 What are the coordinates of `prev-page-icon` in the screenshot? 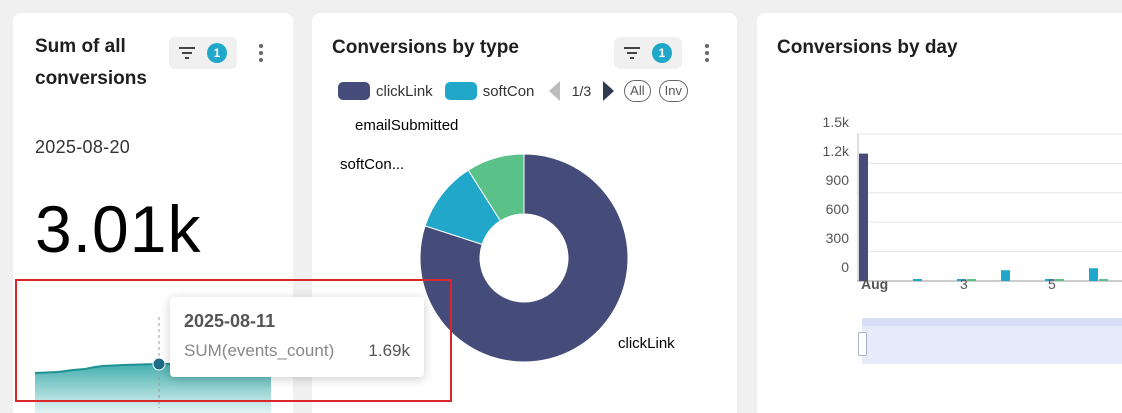 It's located at (554, 91).